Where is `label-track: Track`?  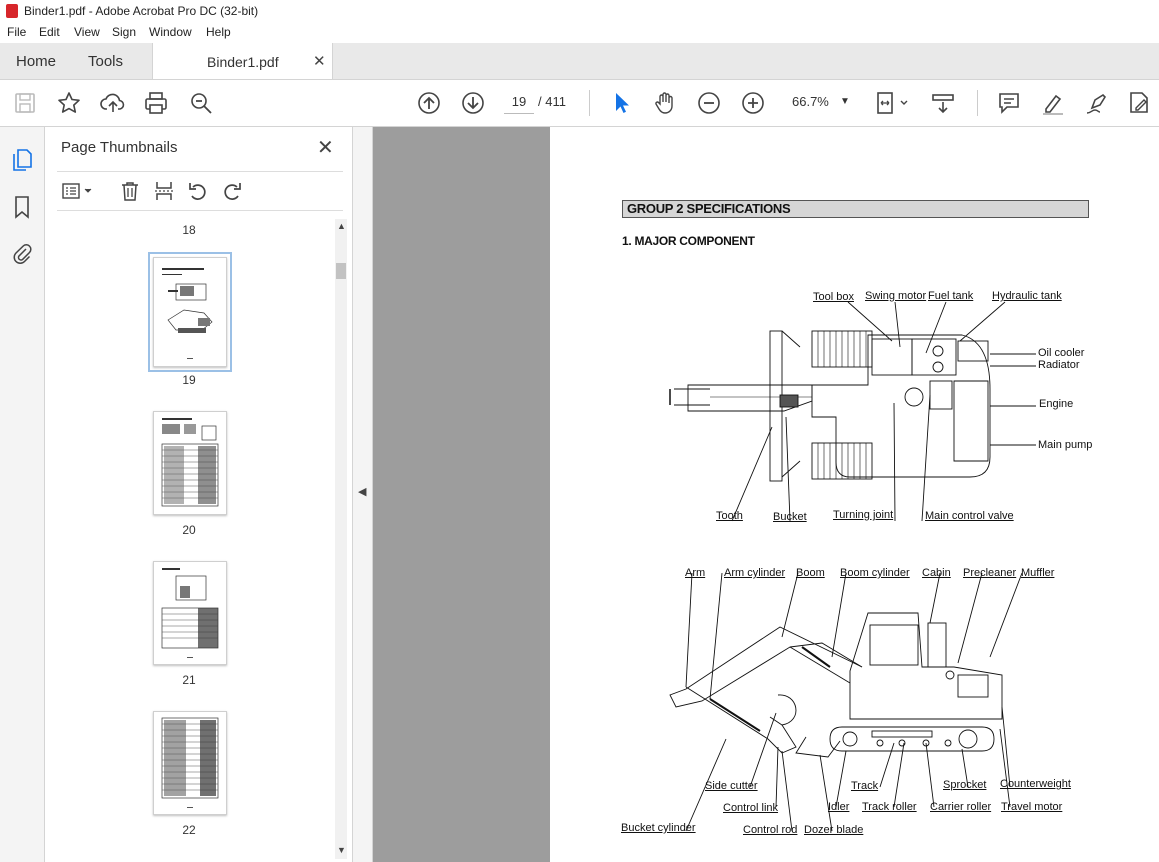
label-track: Track is located at coordinates (865, 786).